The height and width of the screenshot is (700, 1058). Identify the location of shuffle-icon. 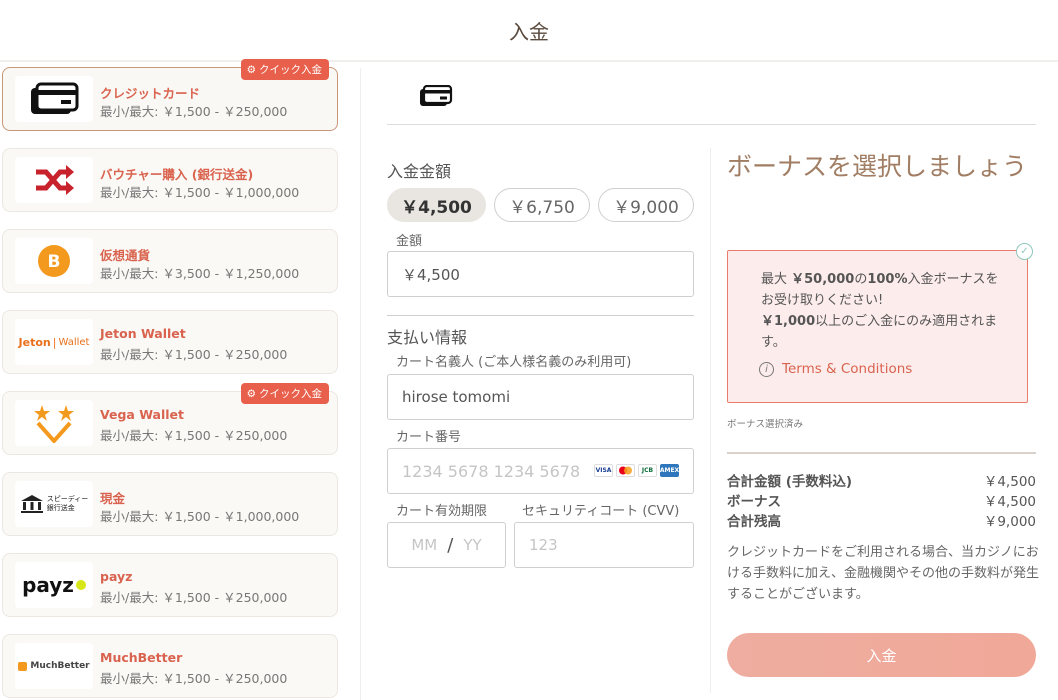
(55, 180).